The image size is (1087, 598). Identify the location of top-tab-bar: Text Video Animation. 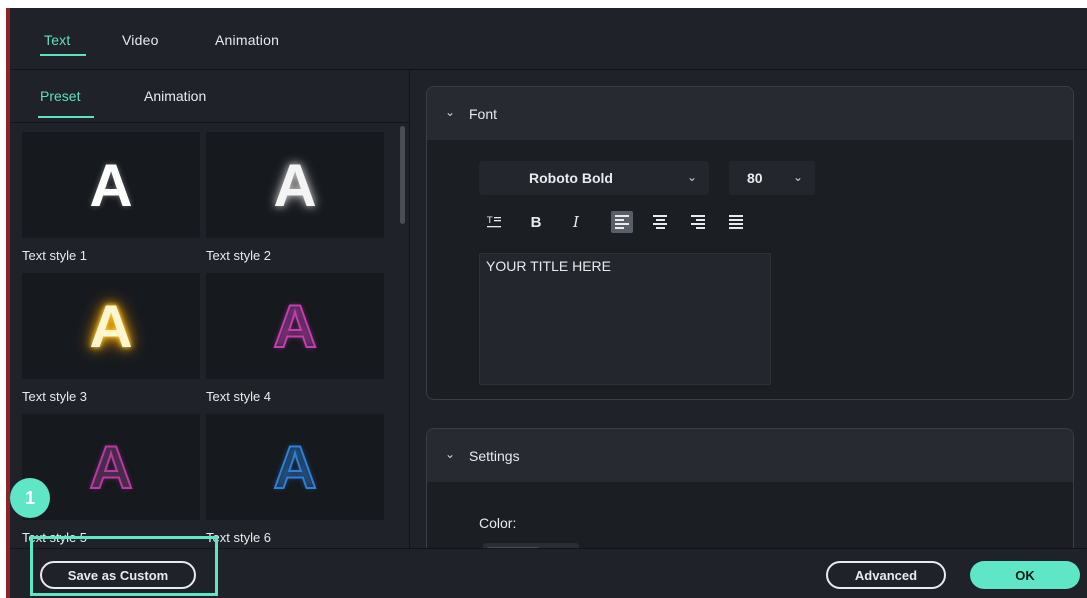
(548, 39).